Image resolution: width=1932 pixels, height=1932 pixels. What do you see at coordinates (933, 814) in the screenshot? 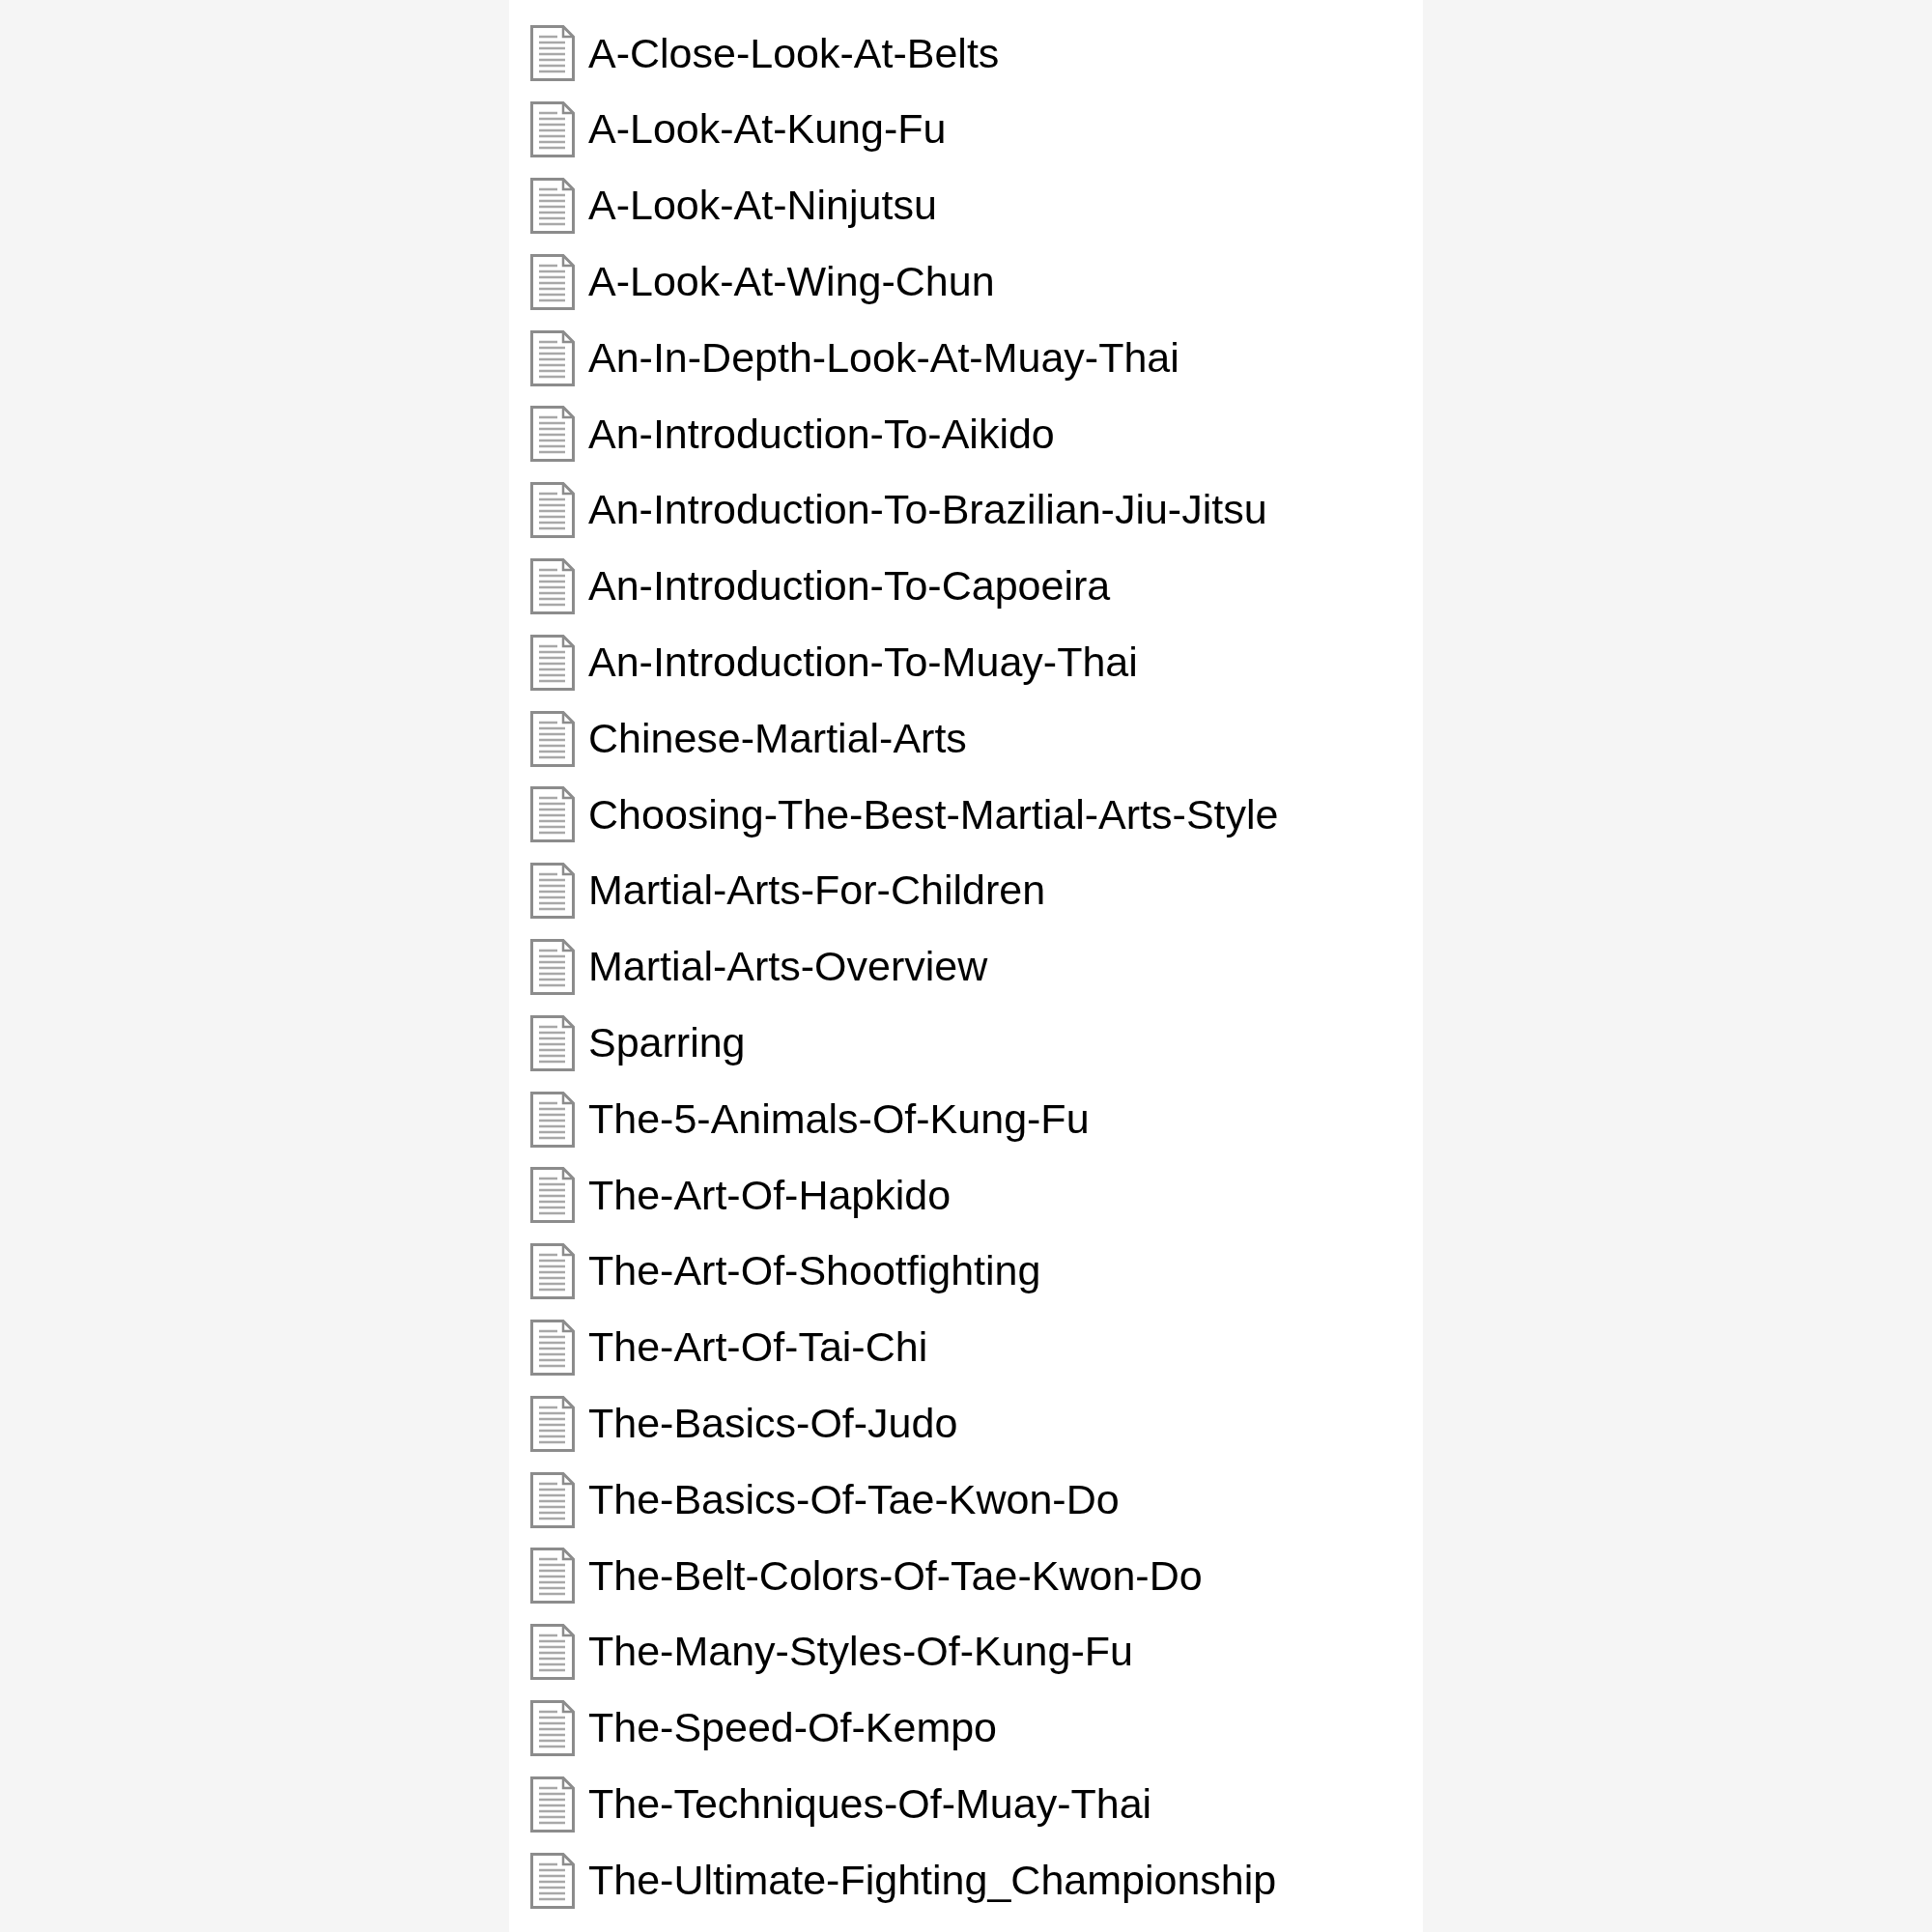
I see `file-name: Choosing-The-Best-Martial-Arts-Style` at bounding box center [933, 814].